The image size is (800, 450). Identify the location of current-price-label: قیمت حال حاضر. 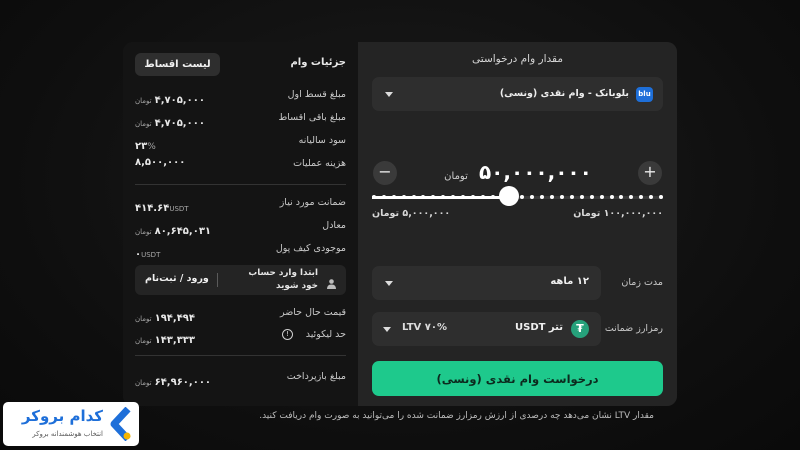
(312, 312).